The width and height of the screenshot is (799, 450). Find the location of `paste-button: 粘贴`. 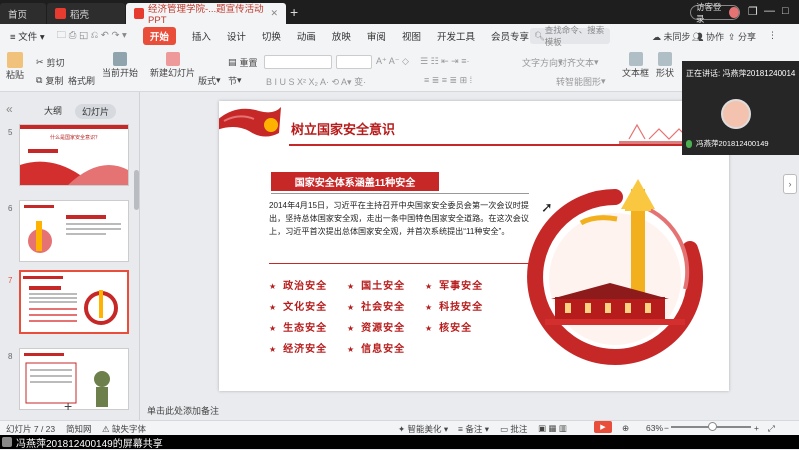

paste-button: 粘贴 is located at coordinates (15, 66).